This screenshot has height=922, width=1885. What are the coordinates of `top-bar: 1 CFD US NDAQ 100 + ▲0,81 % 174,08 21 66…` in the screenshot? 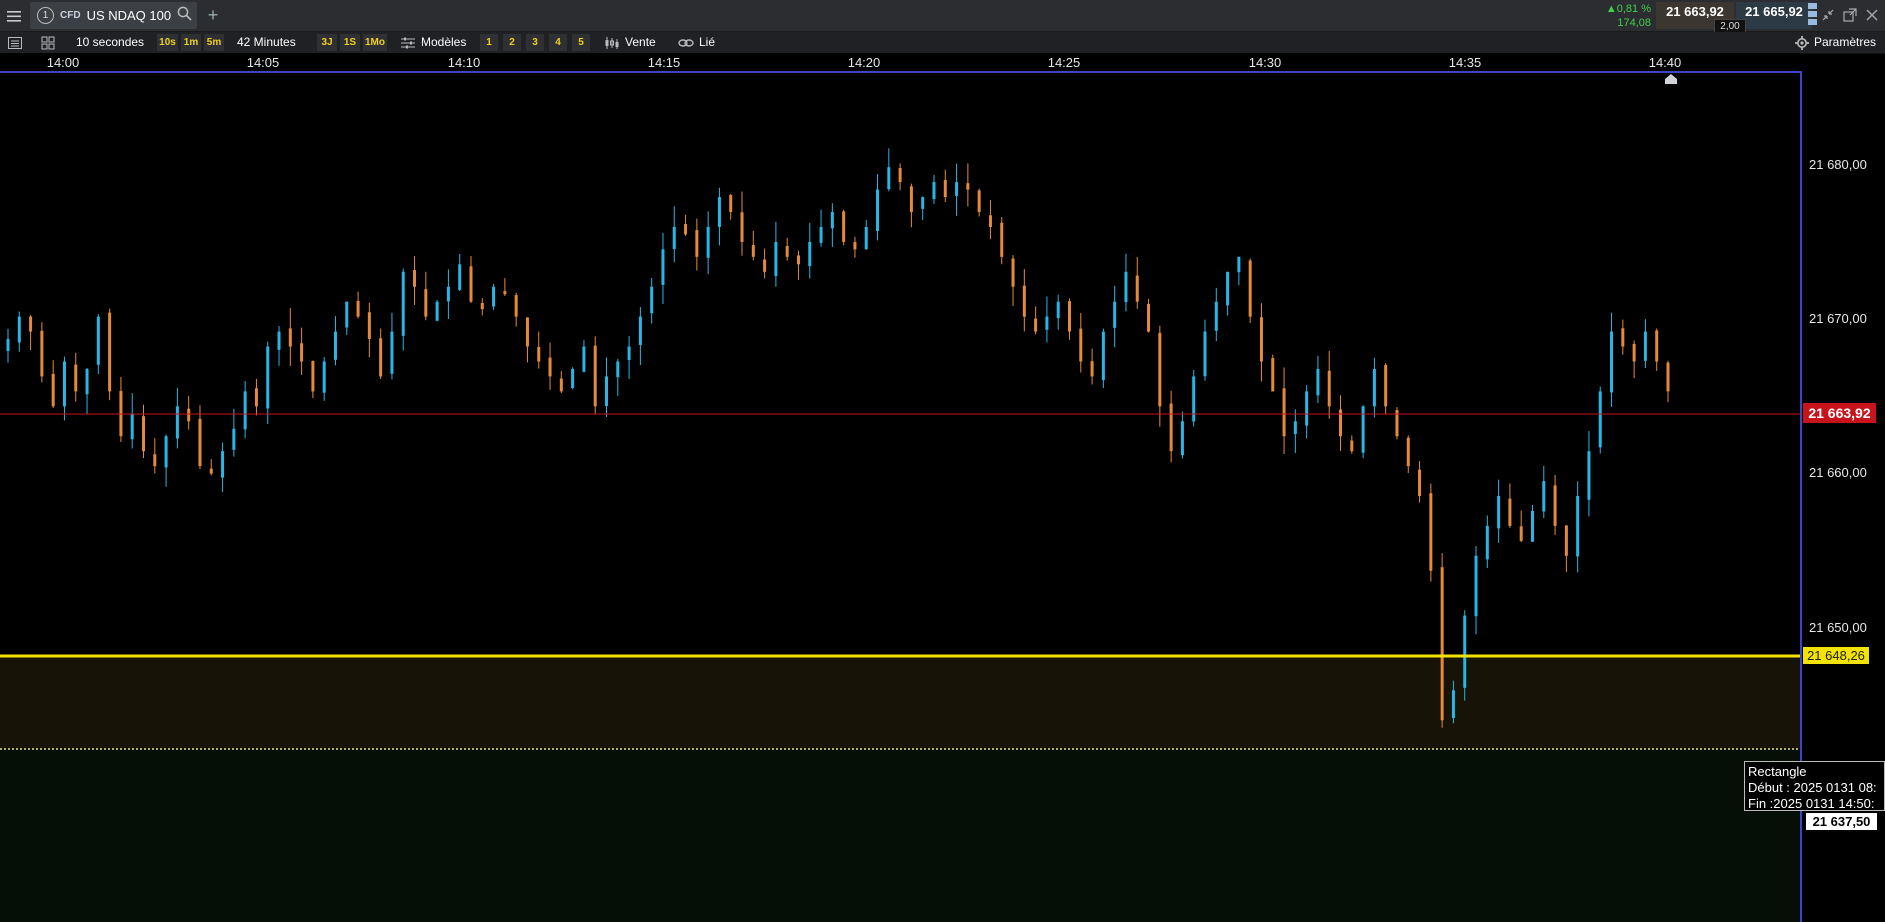 It's located at (942, 17).